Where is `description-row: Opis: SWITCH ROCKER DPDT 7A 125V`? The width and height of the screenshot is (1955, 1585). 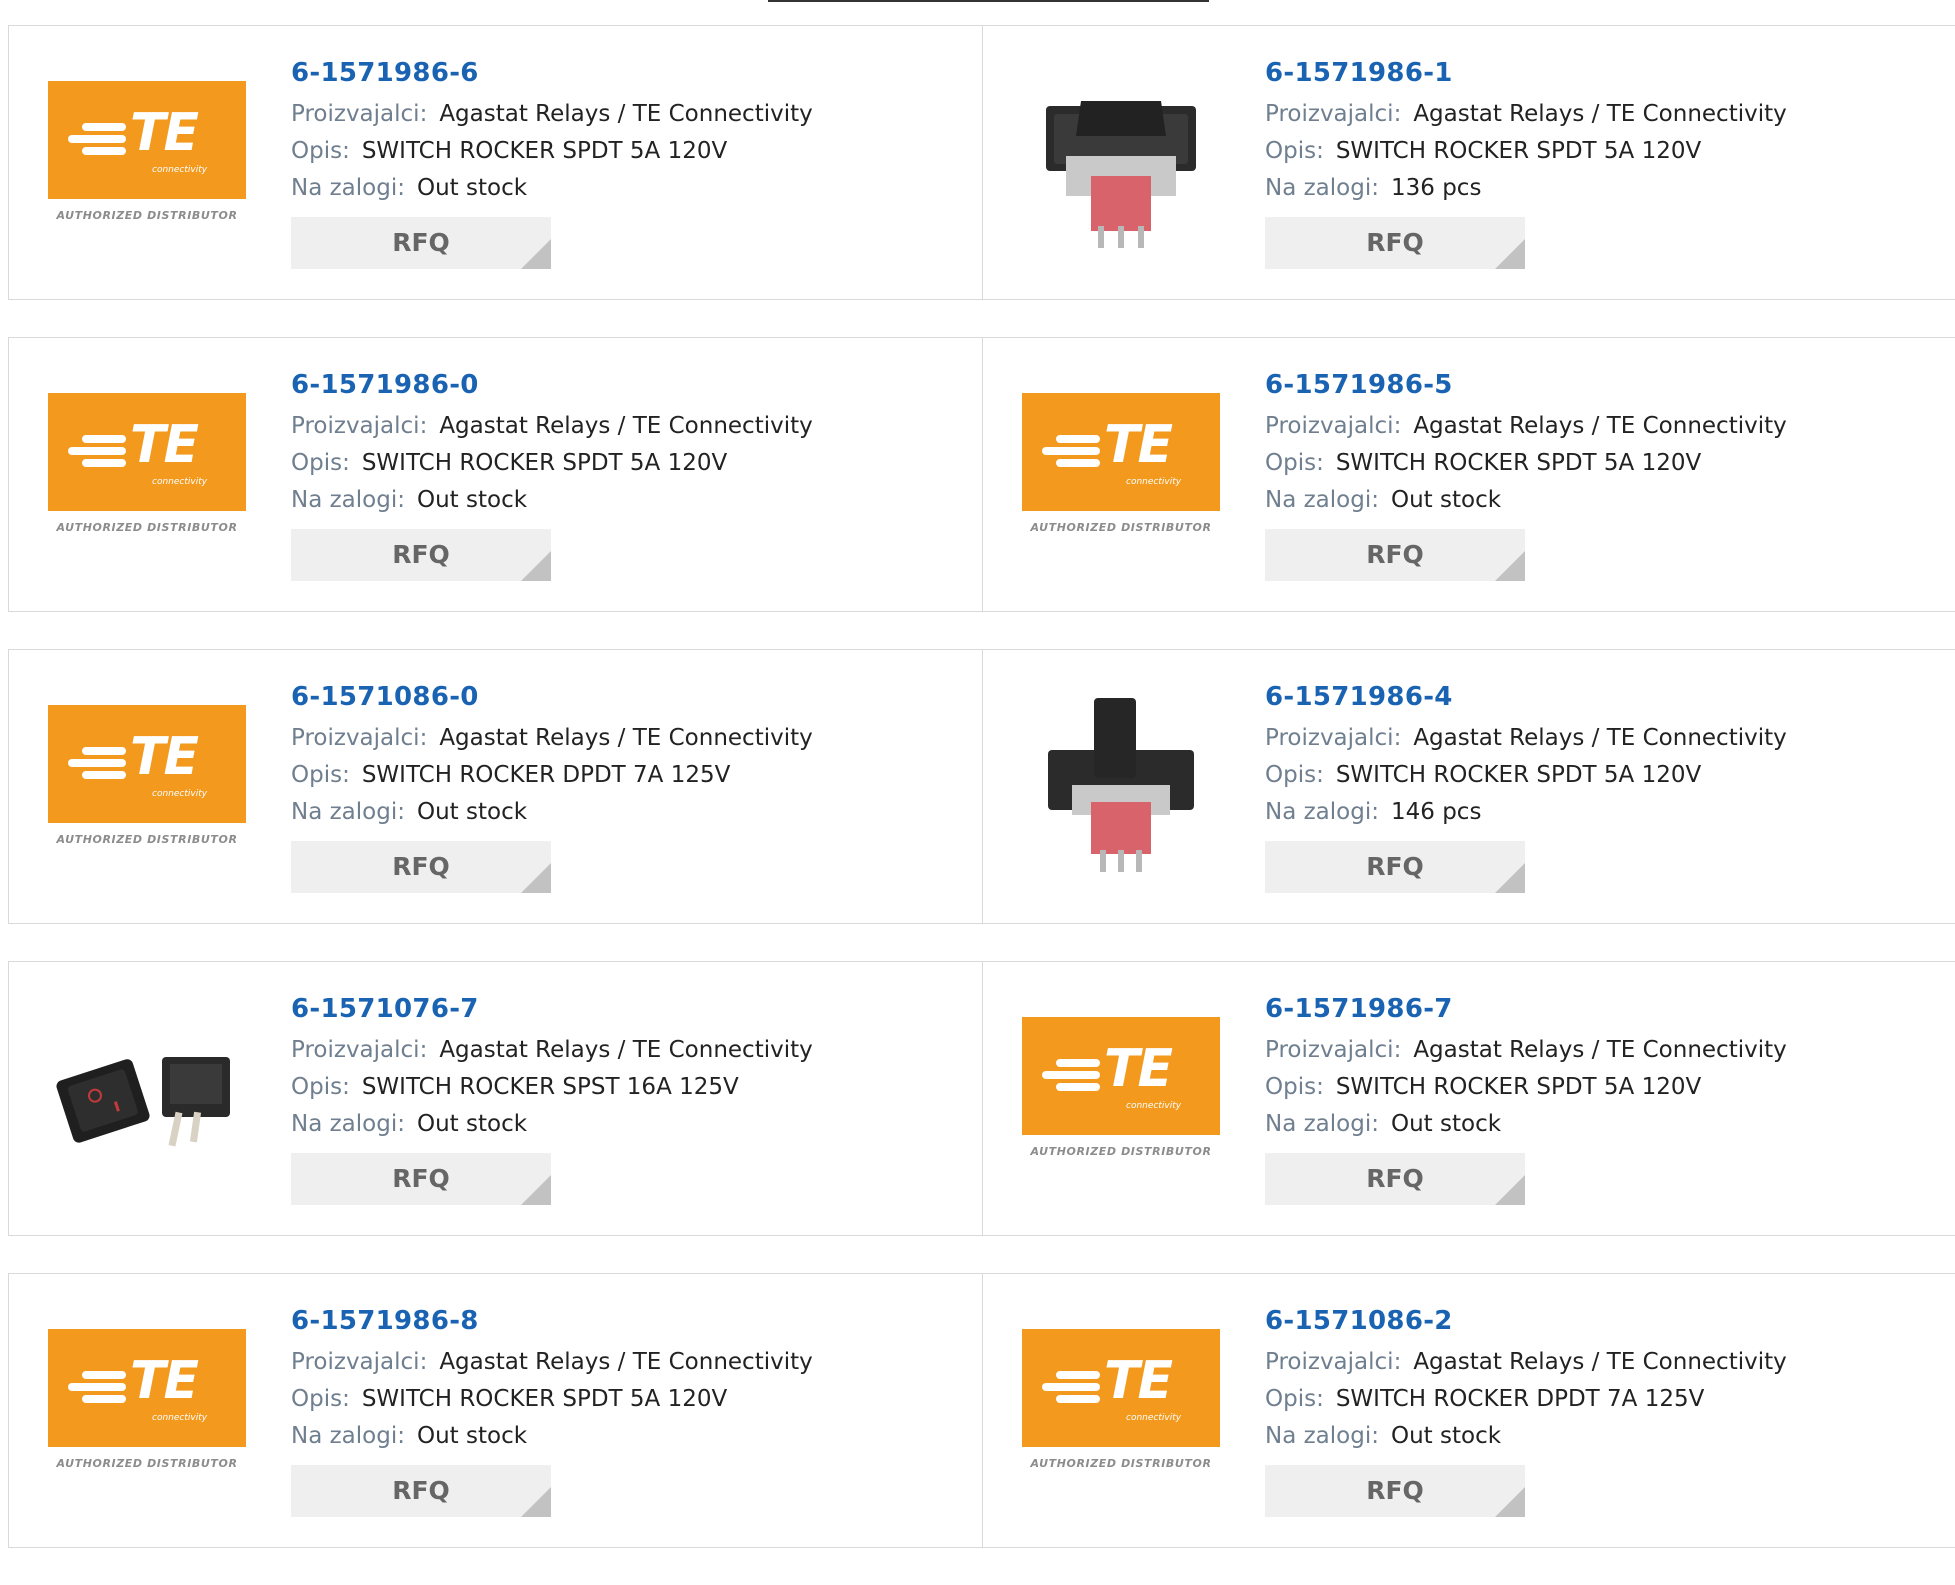
description-row: Opis: SWITCH ROCKER DPDT 7A 125V is located at coordinates (1526, 1399).